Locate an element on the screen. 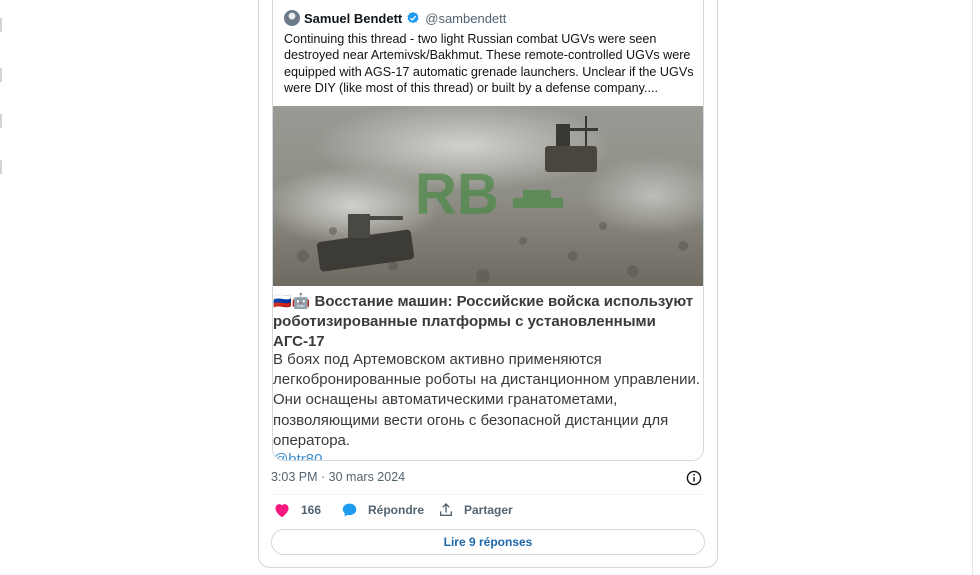 The width and height of the screenshot is (980, 575). battlefield-image: RB is located at coordinates (488, 196).